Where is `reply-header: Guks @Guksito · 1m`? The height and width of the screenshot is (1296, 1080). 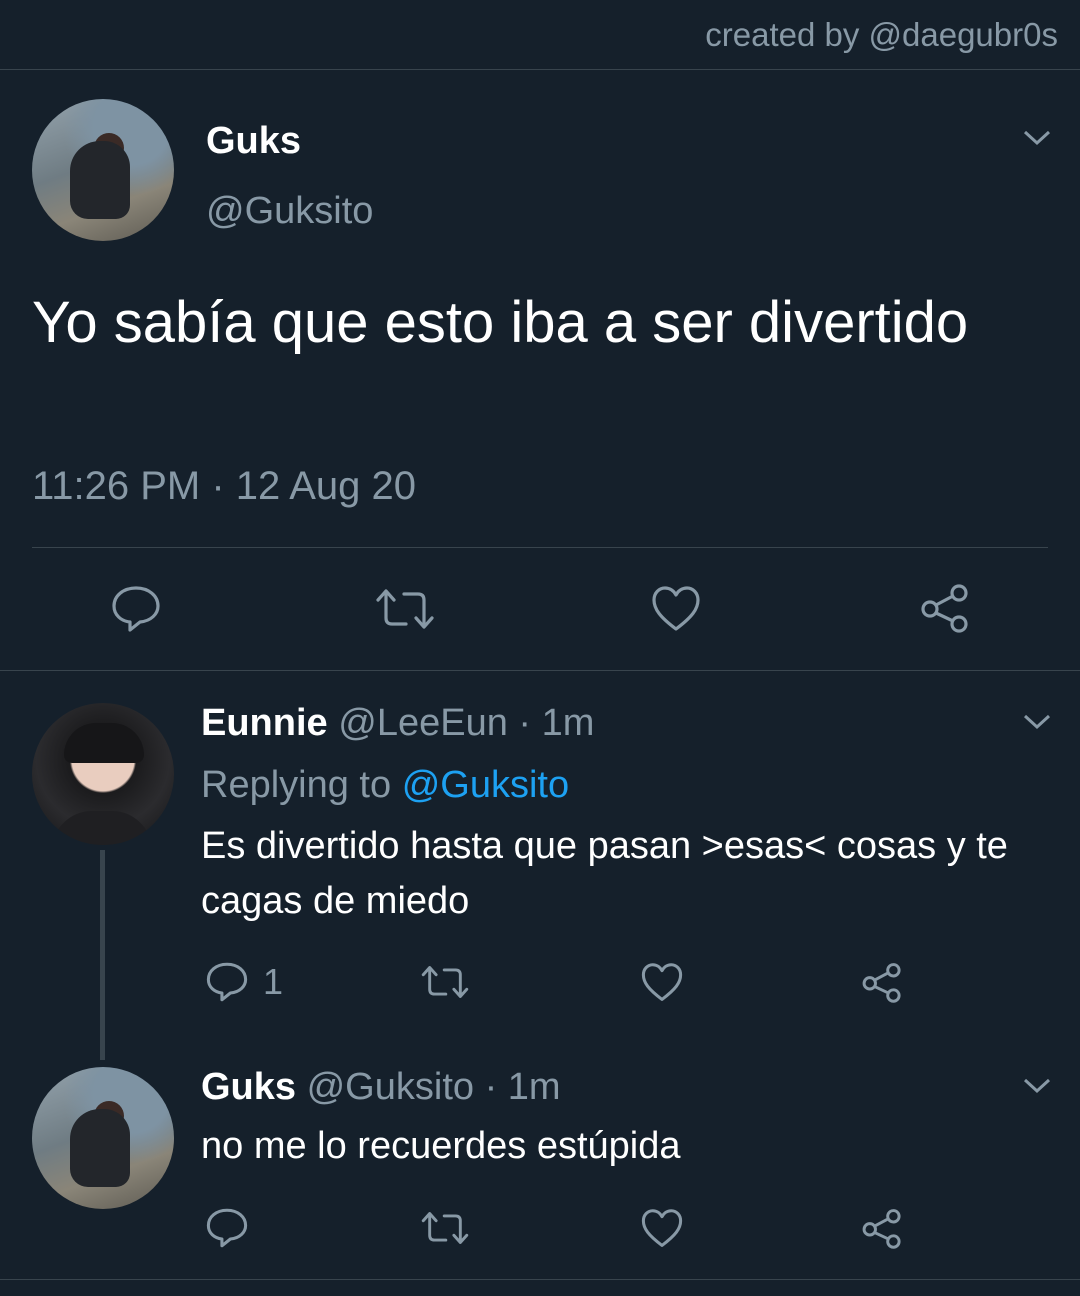
reply-header: Guks @Guksito · 1m is located at coordinates (381, 1087).